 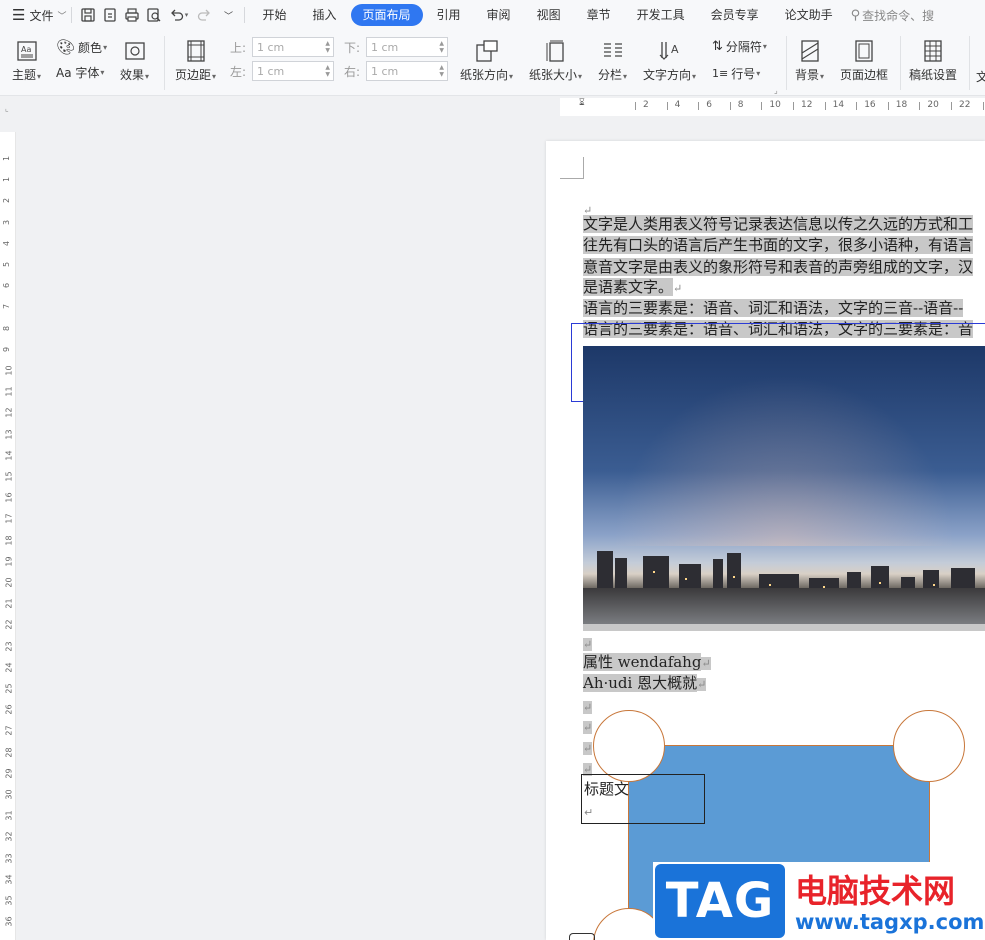 I want to click on color-button: 🎨︎ 颜色 ▾, so click(x=81, y=47).